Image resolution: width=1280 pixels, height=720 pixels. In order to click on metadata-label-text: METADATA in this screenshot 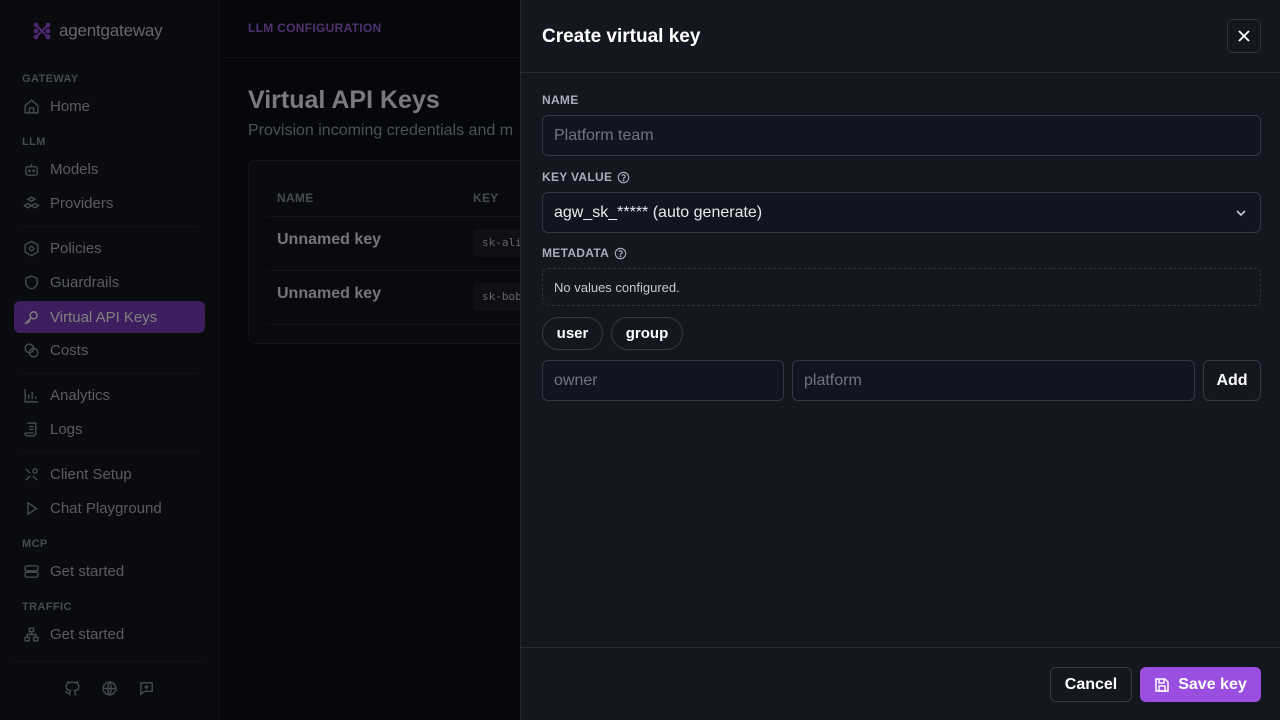, I will do `click(576, 253)`.